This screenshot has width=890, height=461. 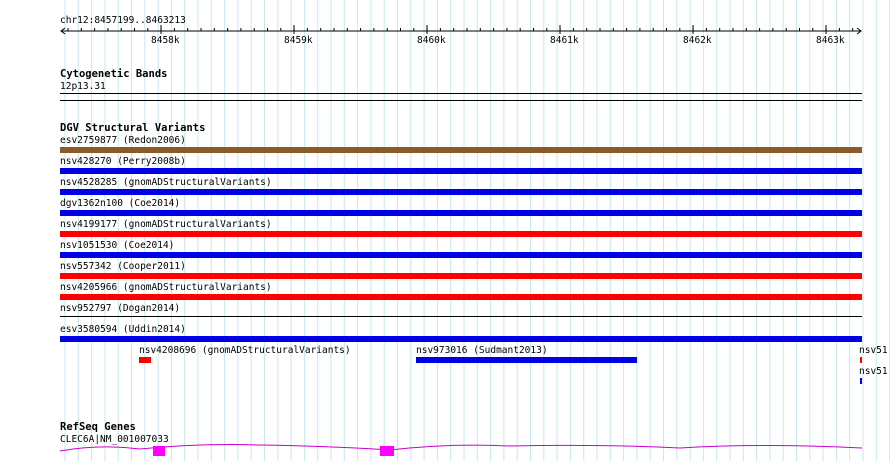 I want to click on ruler-tick-label: 8461k, so click(x=564, y=40).